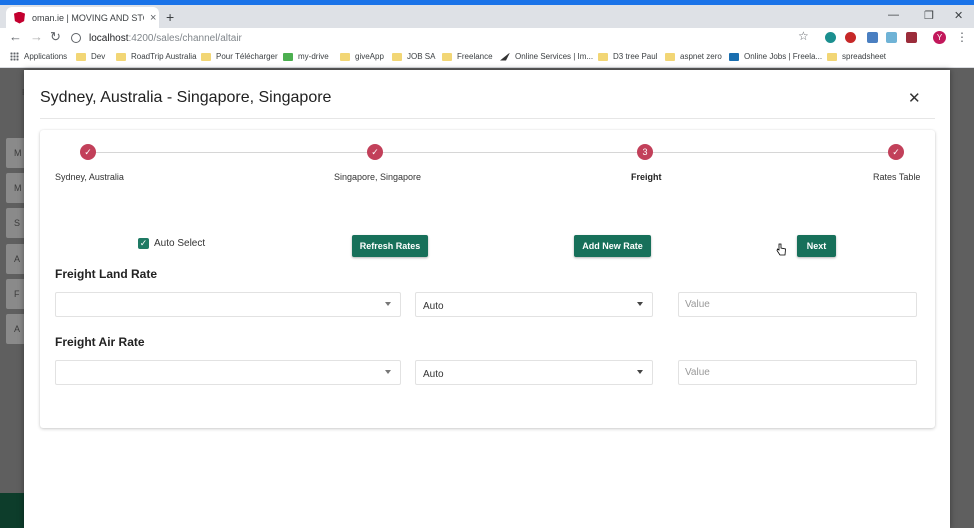 Image resolution: width=974 pixels, height=528 pixels. I want to click on side-menu-item: F, so click(16, 294).